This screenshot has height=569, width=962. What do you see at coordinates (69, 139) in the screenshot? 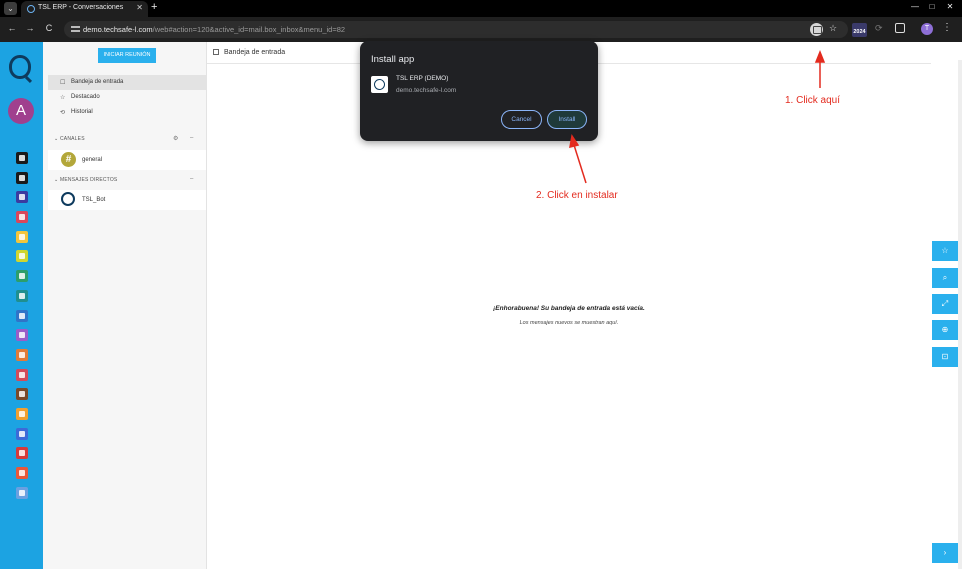
I see `channels-header: ⌄ CANALES` at bounding box center [69, 139].